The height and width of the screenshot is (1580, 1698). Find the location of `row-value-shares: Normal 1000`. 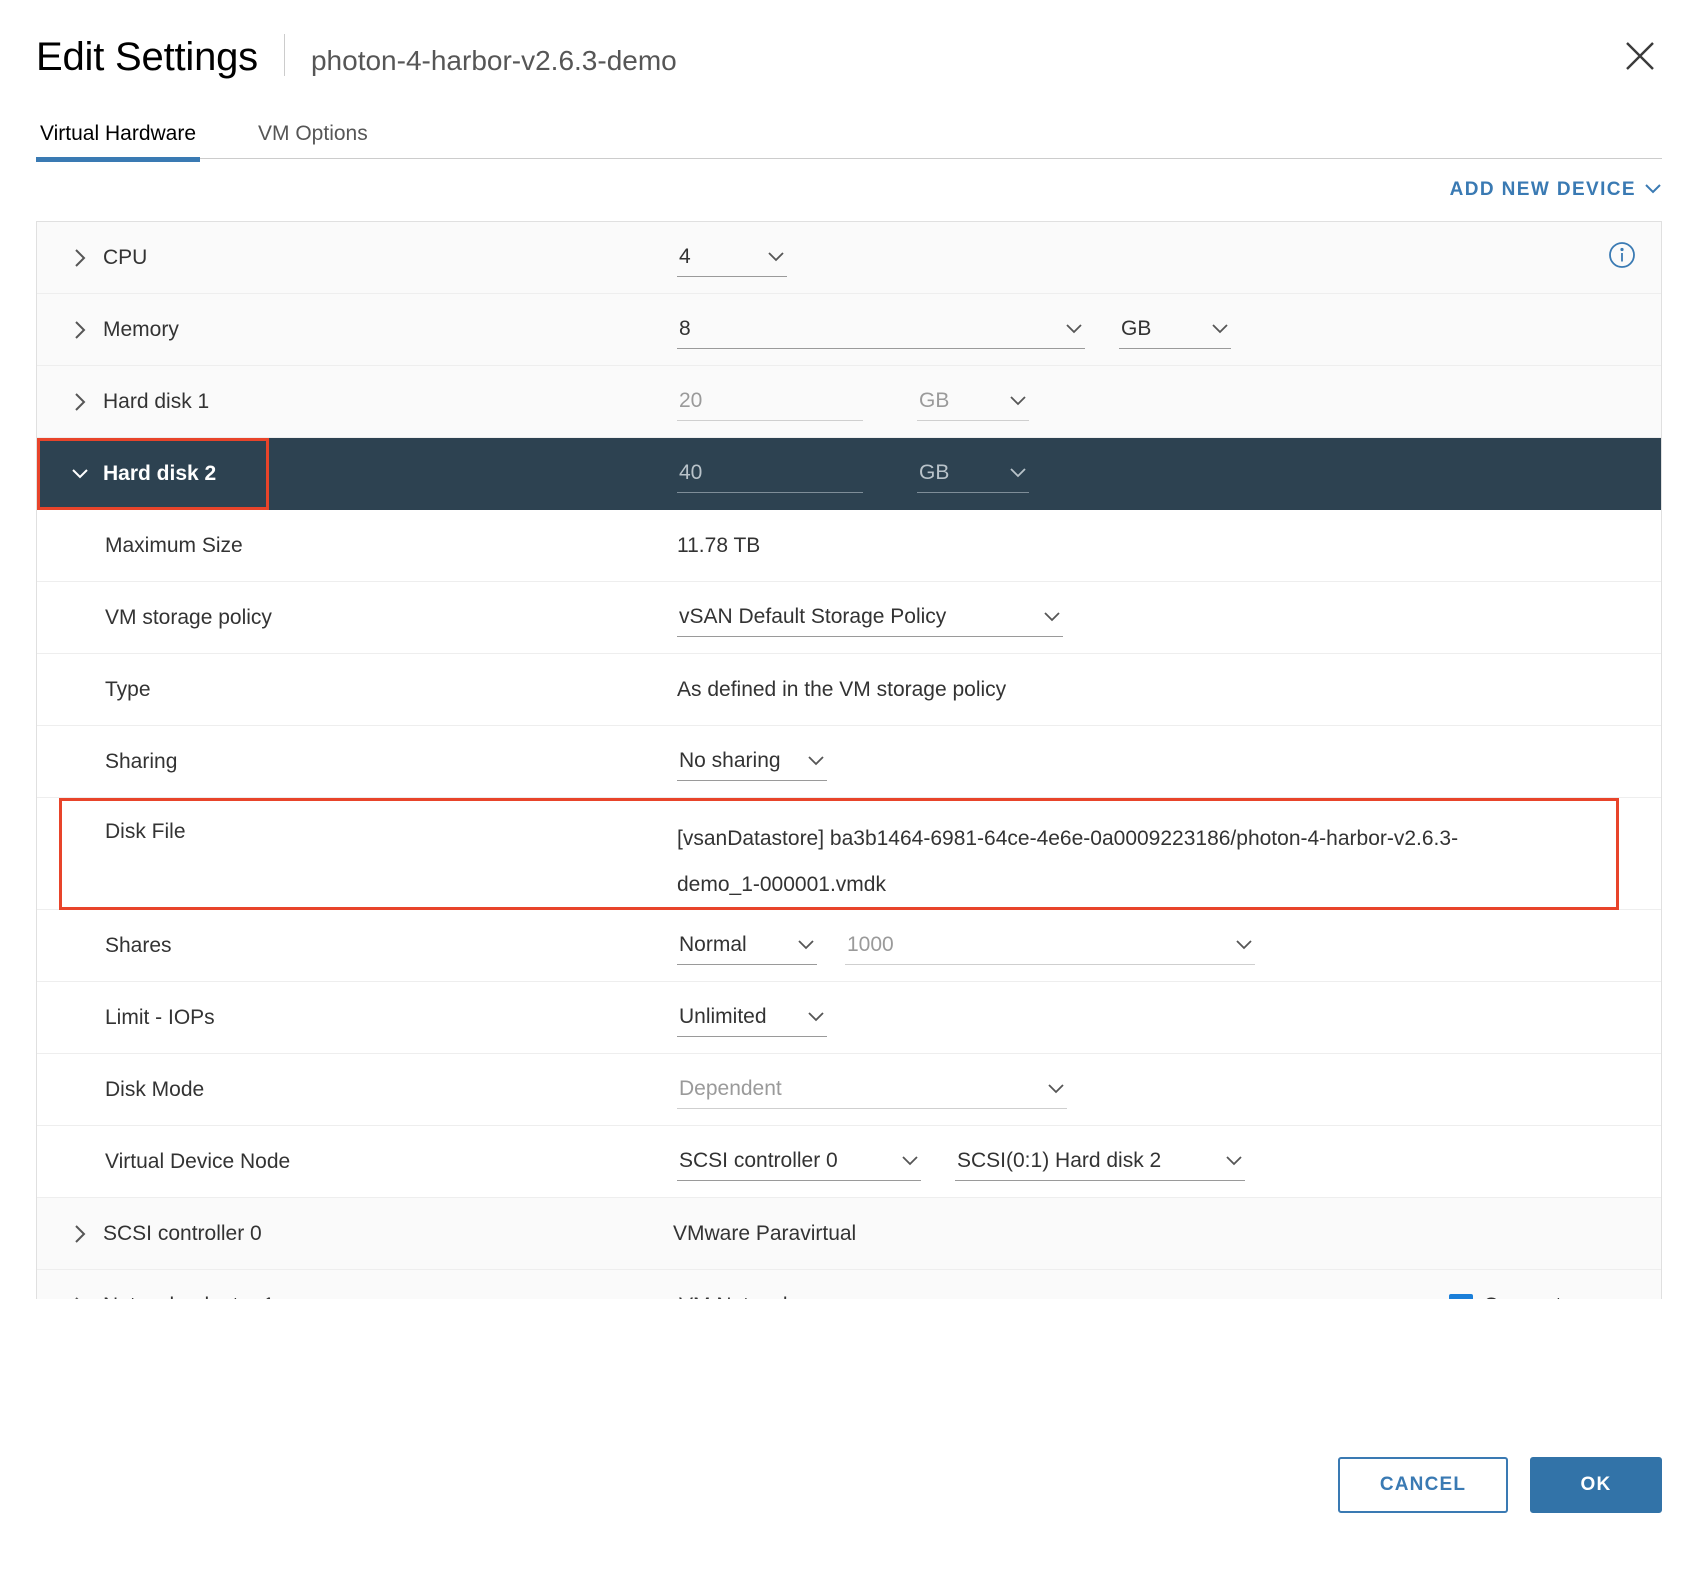

row-value-shares: Normal 1000 is located at coordinates (1149, 946).